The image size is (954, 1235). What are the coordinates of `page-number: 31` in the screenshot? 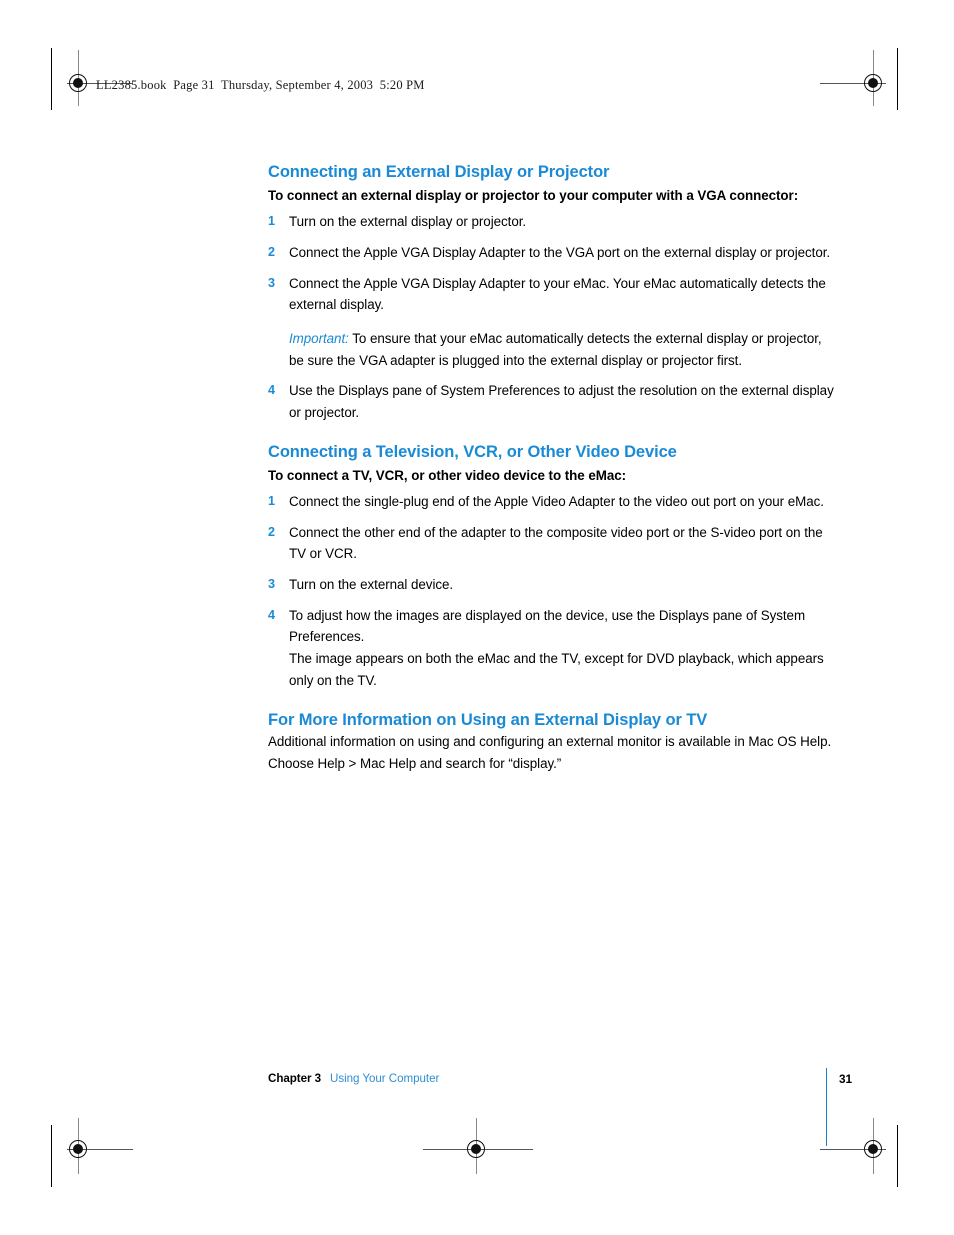 It's located at (846, 1079).